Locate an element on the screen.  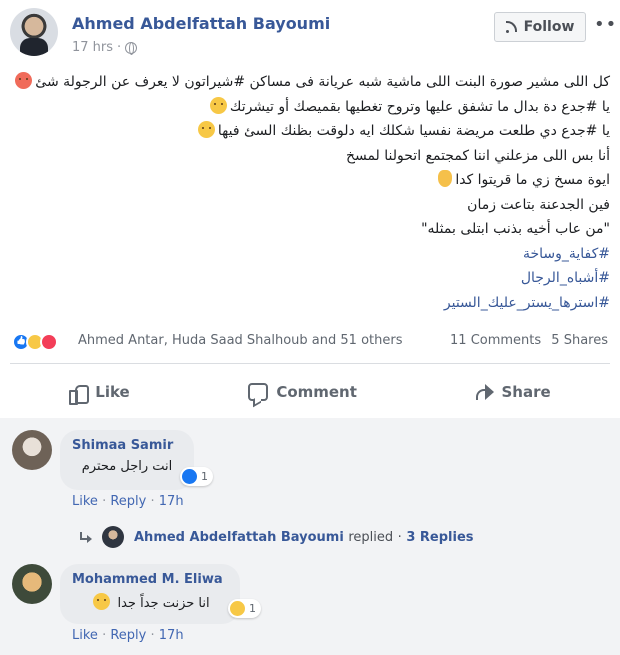
comment-bubble: Mohammed M. Eliwa انا حزنت جداً جدا is located at coordinates (150, 594).